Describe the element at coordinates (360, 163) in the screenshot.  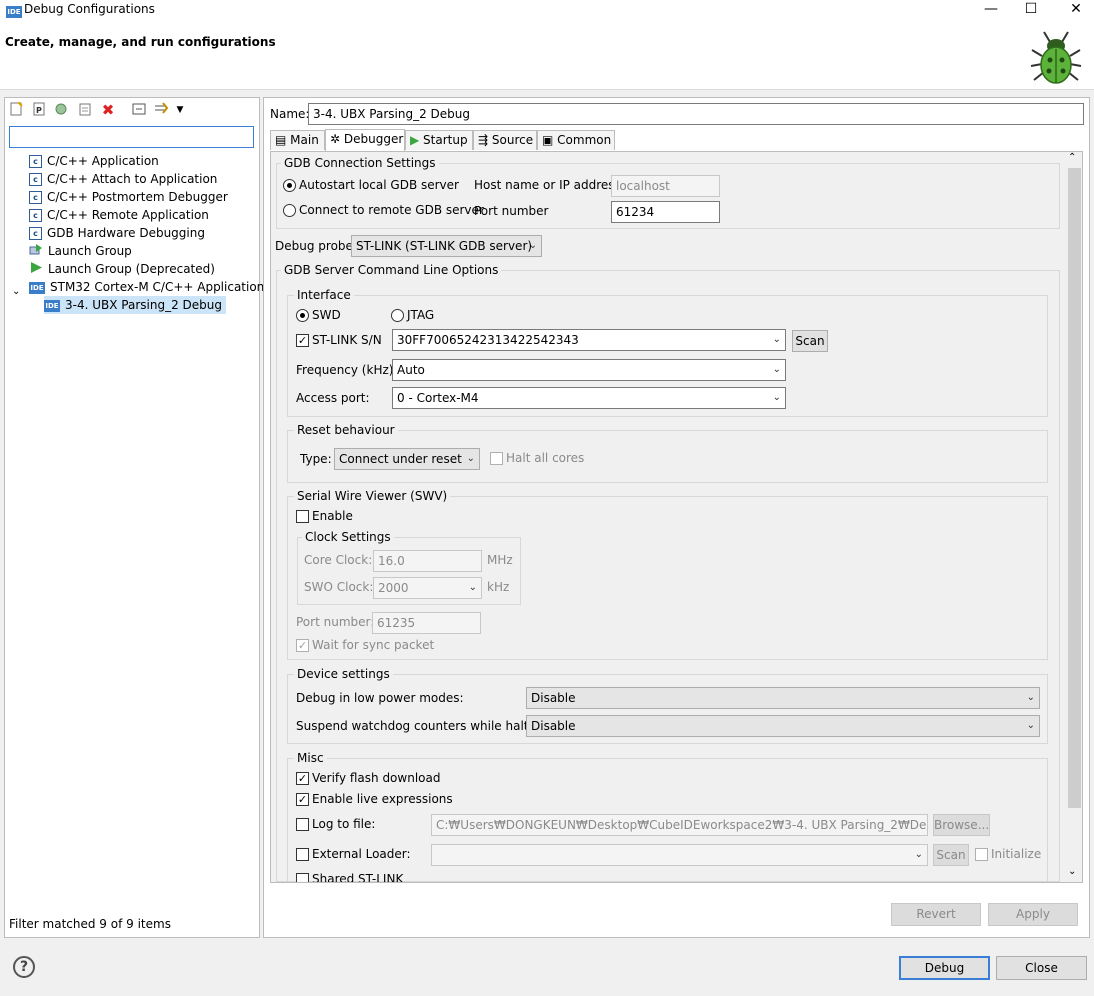
I see `gdb-connection-title: GDB Connection Settings` at that location.